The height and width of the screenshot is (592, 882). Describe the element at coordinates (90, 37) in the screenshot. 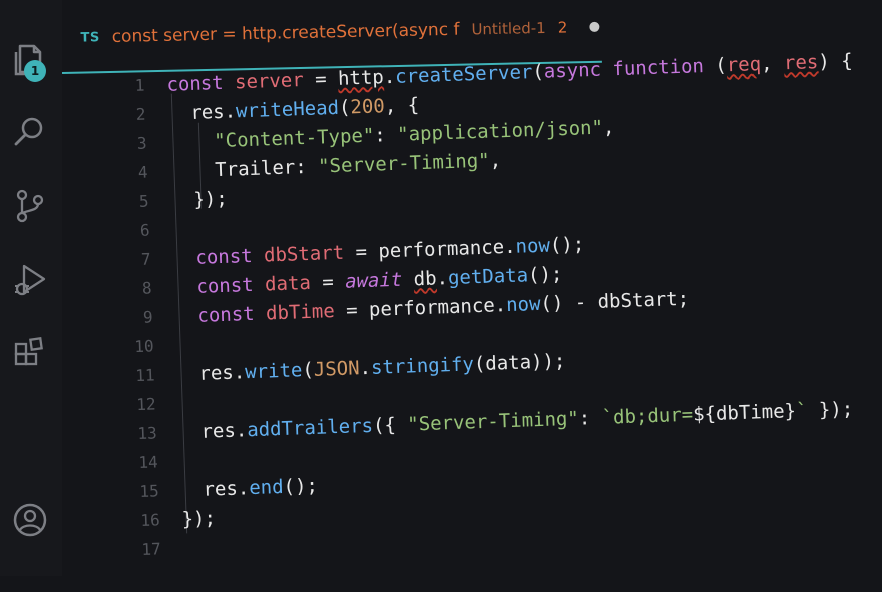

I see `typescript-icon: TS` at that location.